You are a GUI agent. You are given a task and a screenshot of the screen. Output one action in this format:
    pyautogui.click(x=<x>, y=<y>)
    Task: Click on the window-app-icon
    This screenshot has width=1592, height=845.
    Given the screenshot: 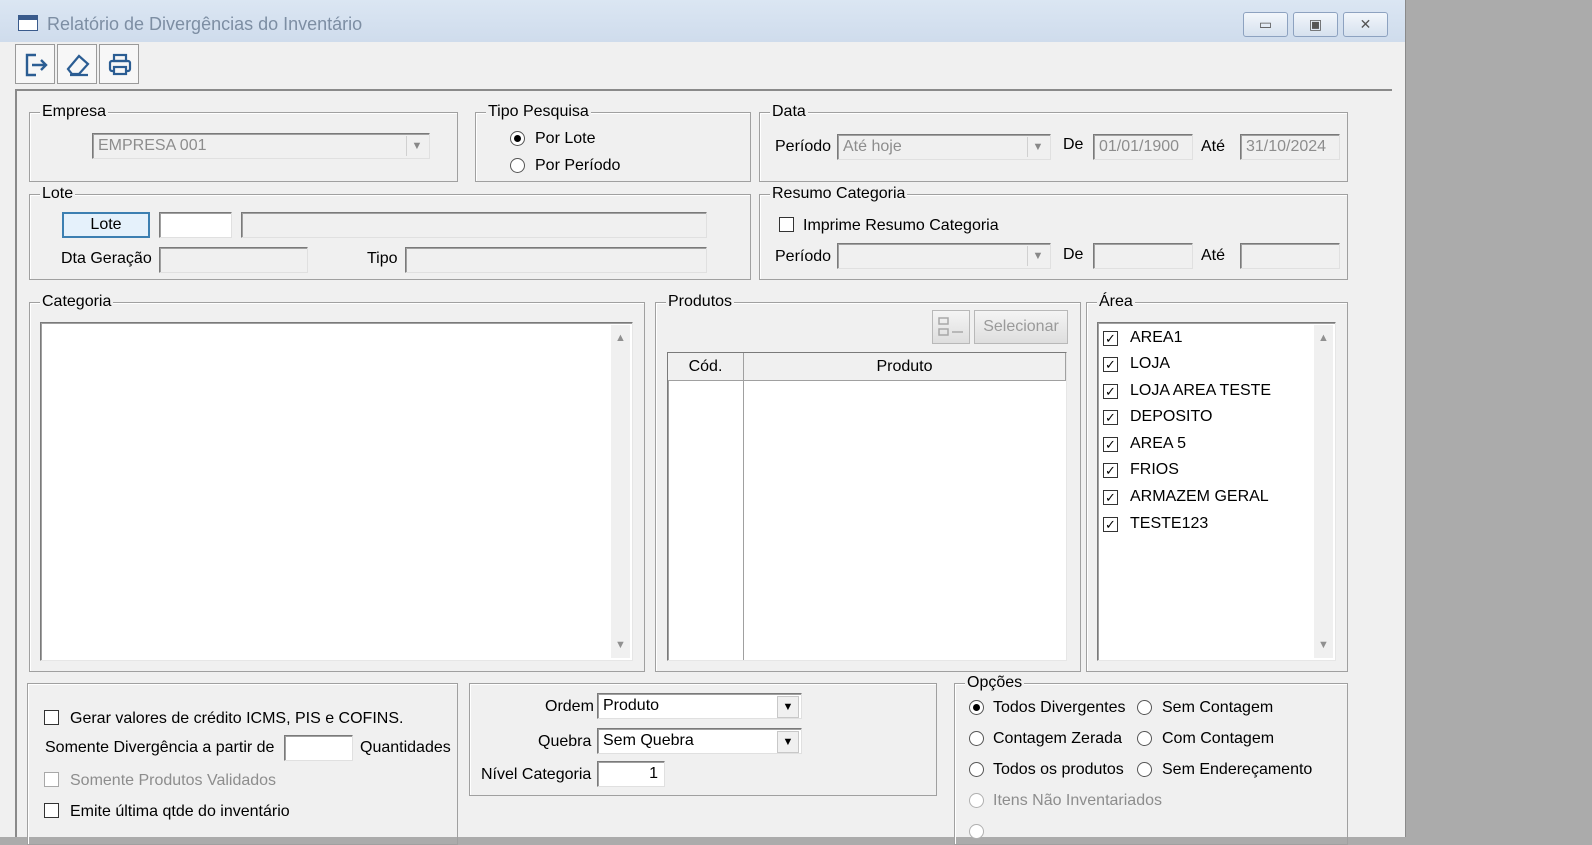 What is the action you would take?
    pyautogui.click(x=28, y=23)
    